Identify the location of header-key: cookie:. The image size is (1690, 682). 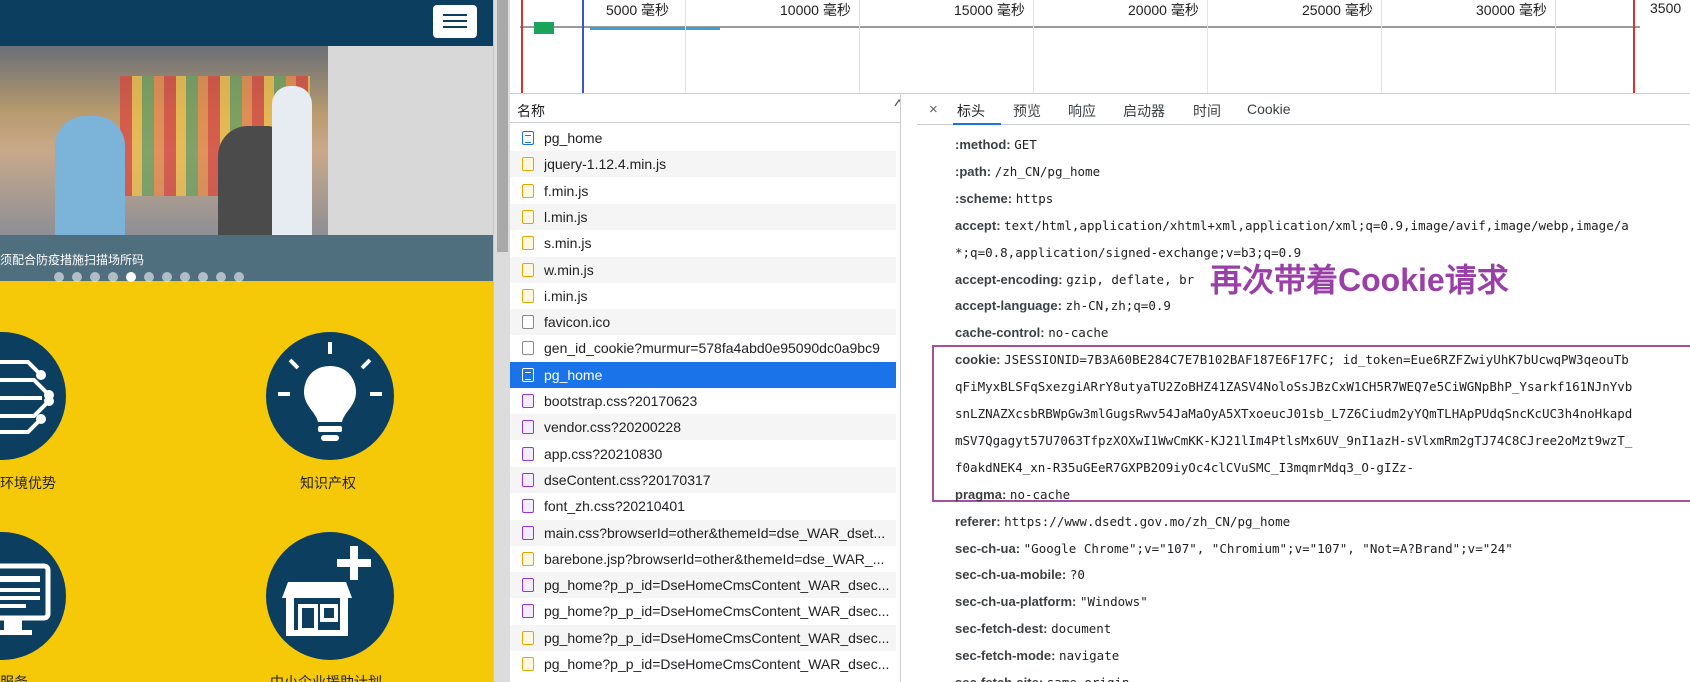
(978, 360).